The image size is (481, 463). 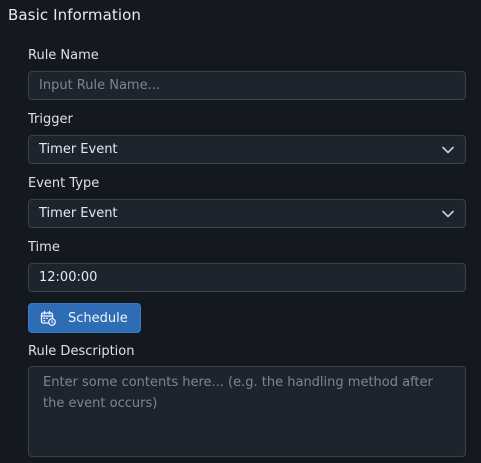 What do you see at coordinates (247, 277) in the screenshot?
I see `time-input: 12:00:00` at bounding box center [247, 277].